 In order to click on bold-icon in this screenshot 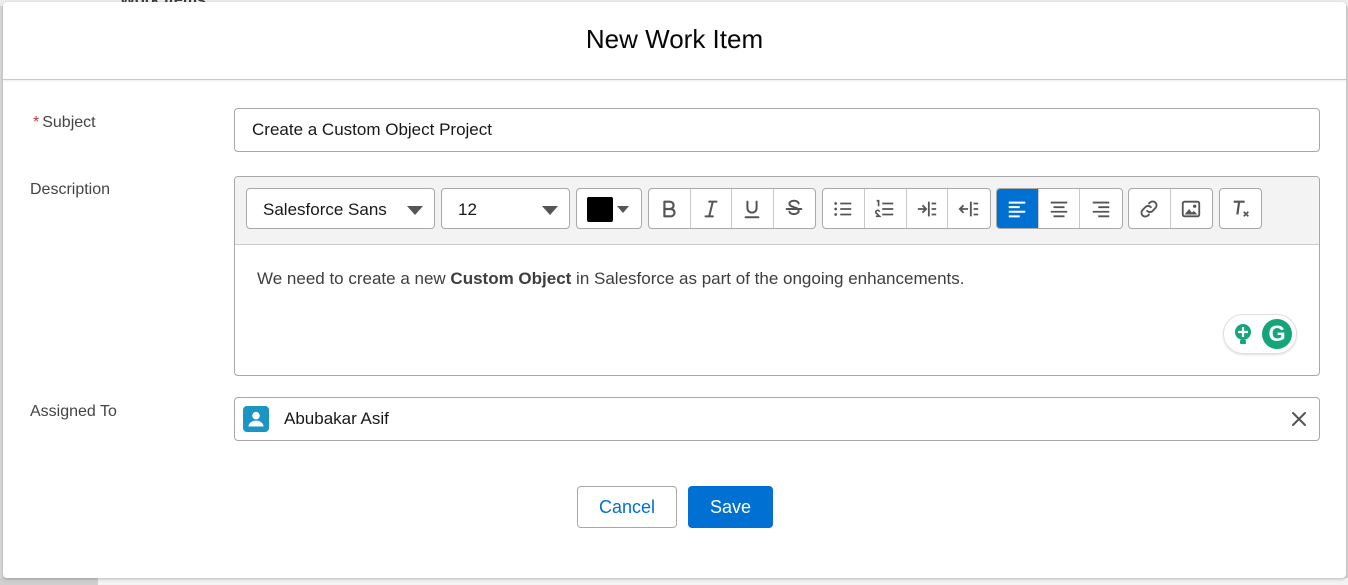, I will do `click(669, 208)`.